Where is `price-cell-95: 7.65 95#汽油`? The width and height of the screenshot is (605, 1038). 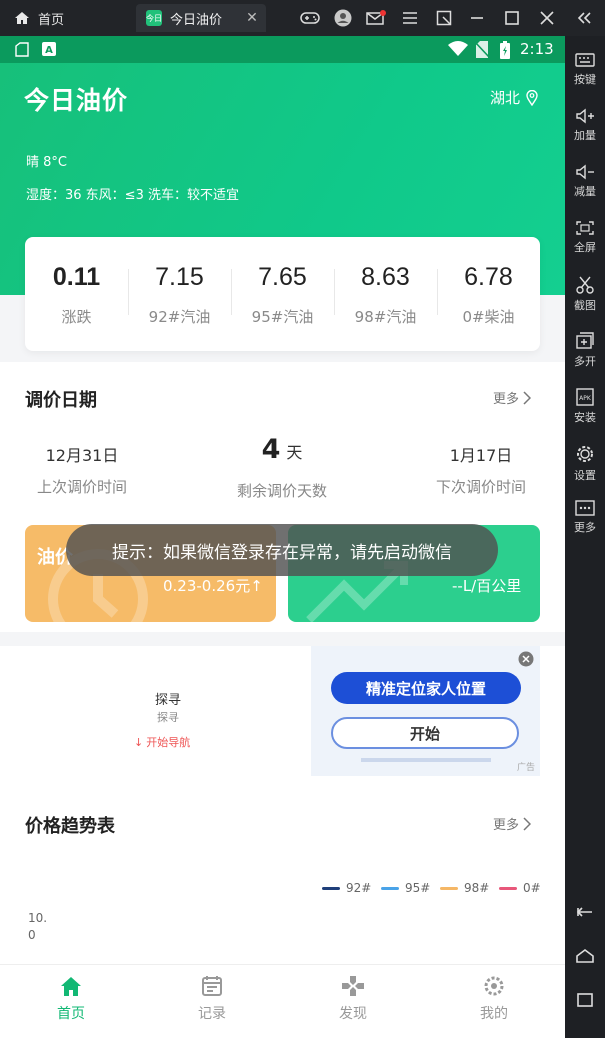 price-cell-95: 7.65 95#汽油 is located at coordinates (282, 294).